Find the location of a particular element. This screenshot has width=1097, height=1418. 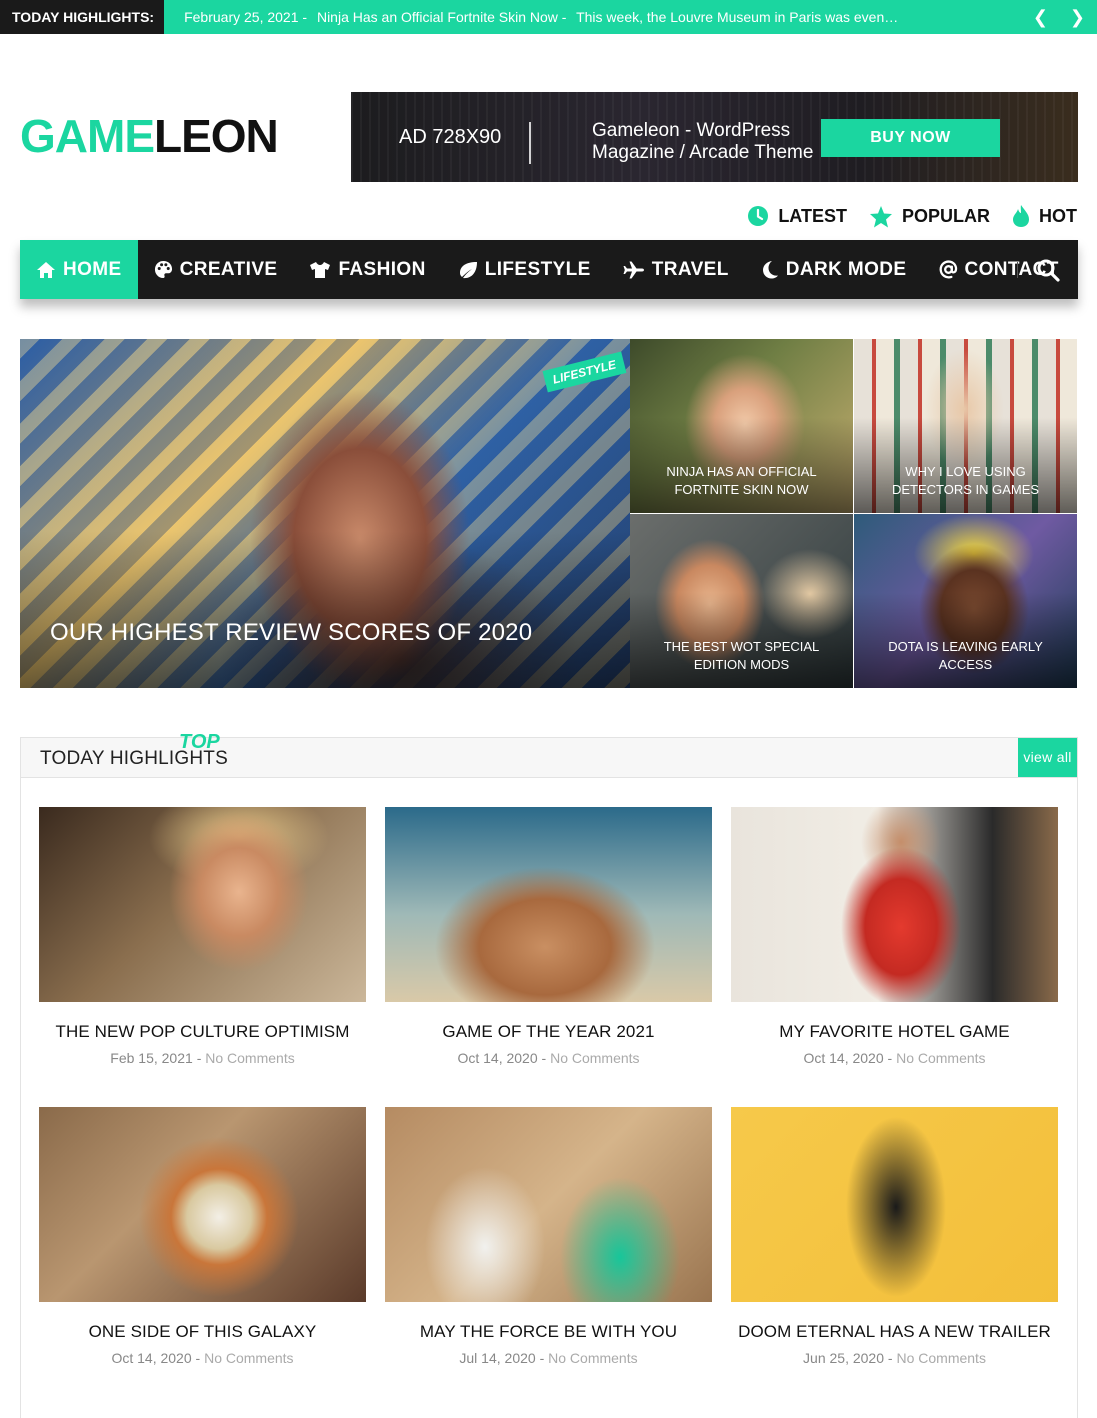

view-all-button: view all is located at coordinates (1047, 757).